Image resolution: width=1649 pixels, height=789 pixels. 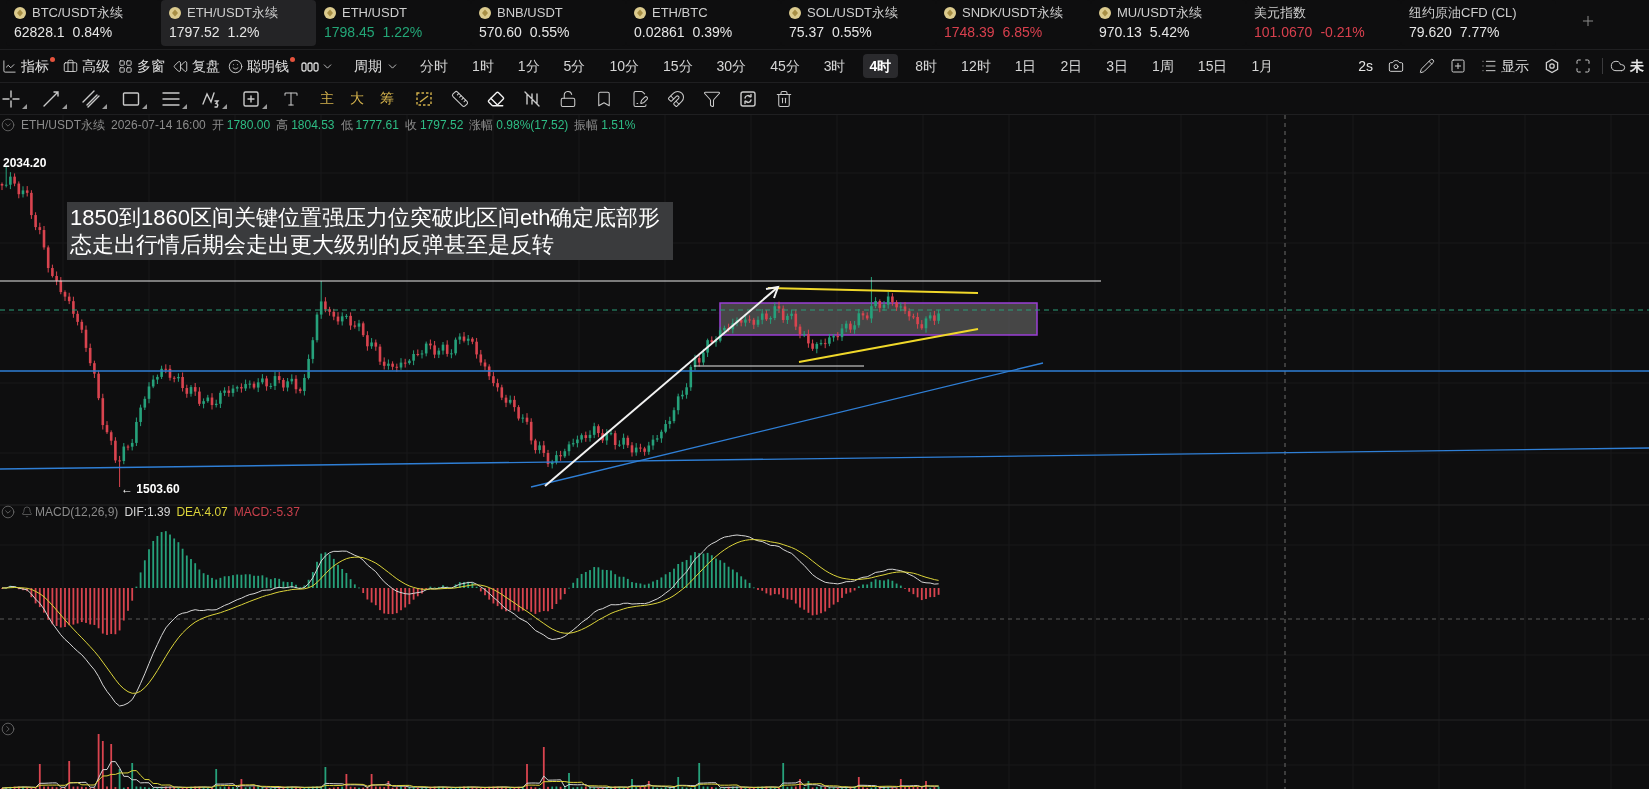 I want to click on grid-icon, so click(x=125, y=66).